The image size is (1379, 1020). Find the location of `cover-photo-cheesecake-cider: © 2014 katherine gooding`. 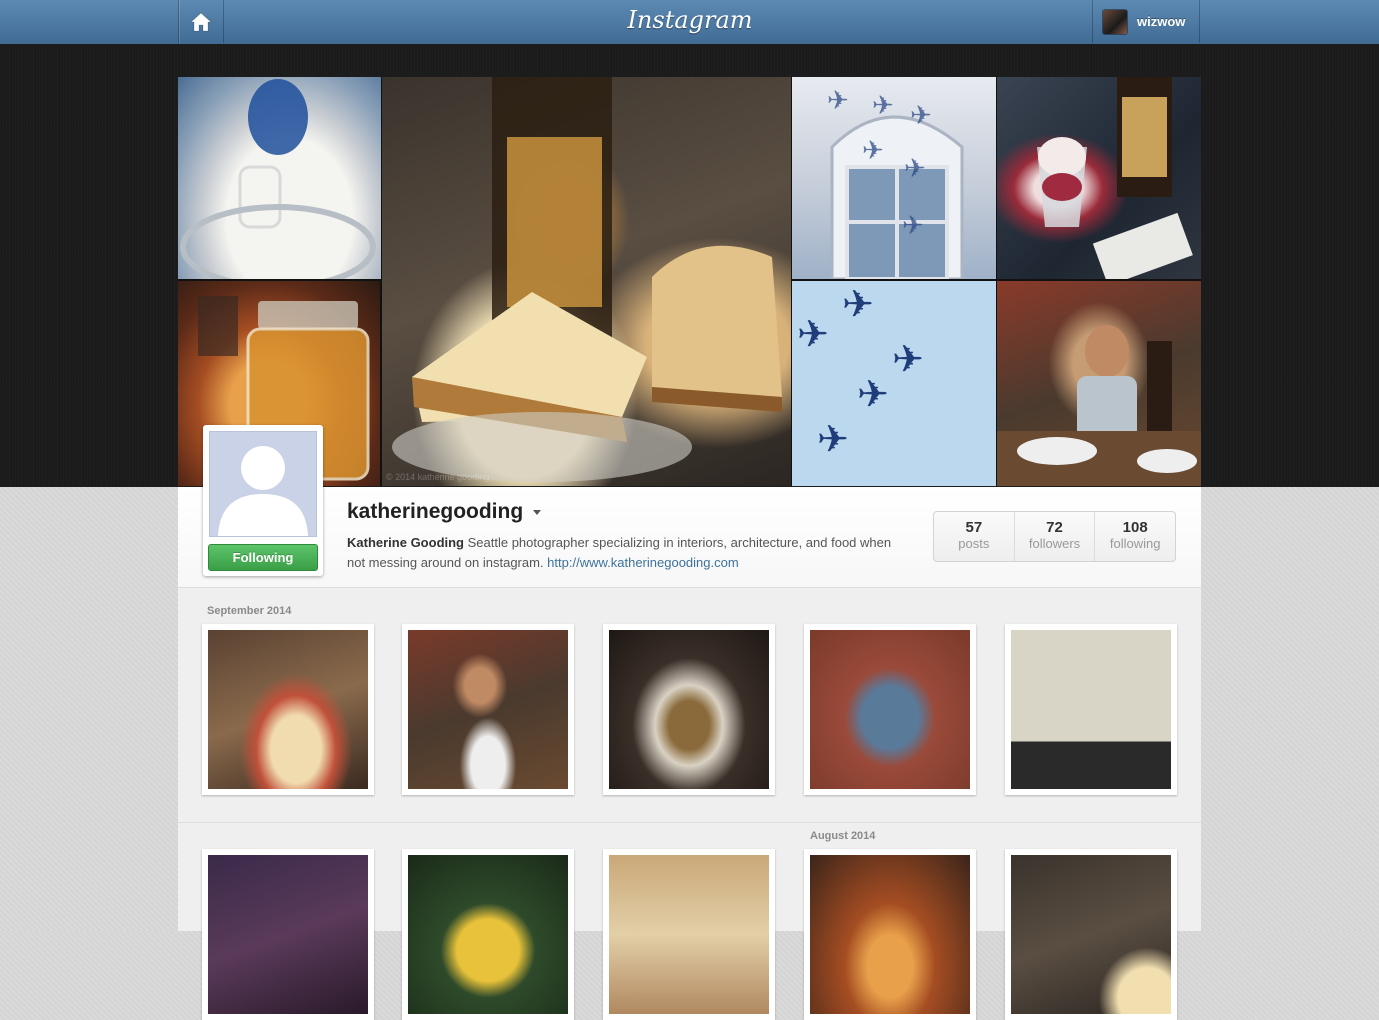

cover-photo-cheesecake-cider: © 2014 katherine gooding is located at coordinates (586, 281).